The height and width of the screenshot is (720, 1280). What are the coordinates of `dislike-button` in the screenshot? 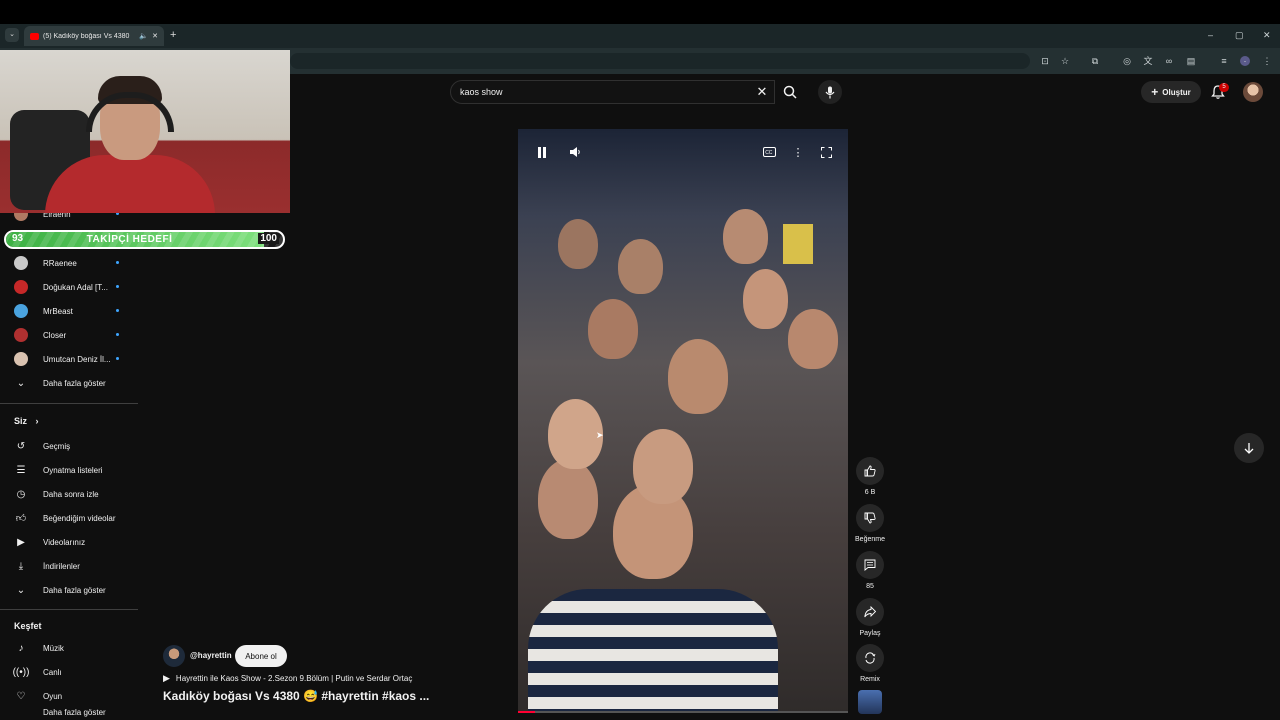 It's located at (870, 518).